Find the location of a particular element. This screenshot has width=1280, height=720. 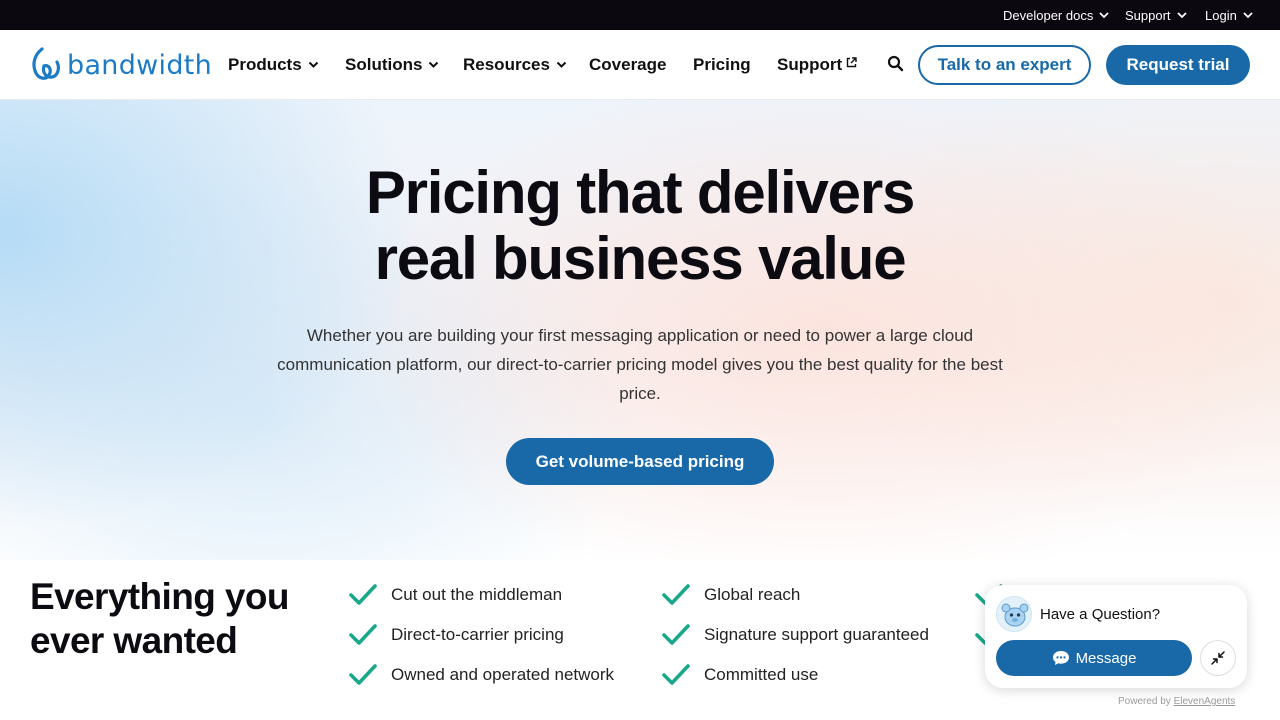

developer-docs-menu: Developer docs is located at coordinates (1056, 15).